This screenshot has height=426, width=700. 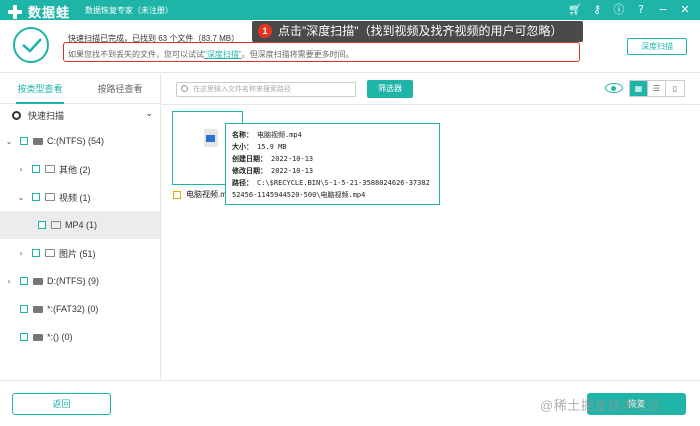 I want to click on view-tabs: 按类型查看 按路径查看, so click(x=80, y=89).